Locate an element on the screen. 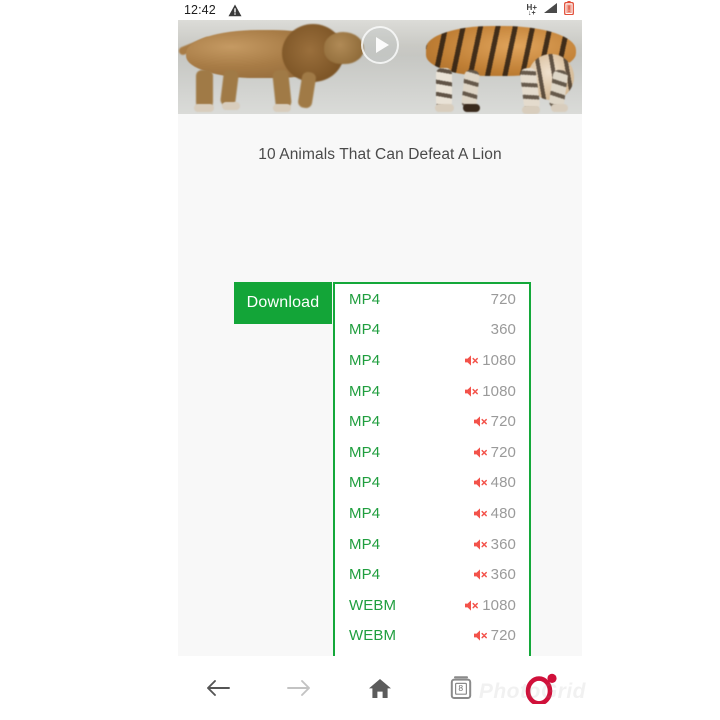 The width and height of the screenshot is (720, 720). warning-triangle-icon is located at coordinates (235, 10).